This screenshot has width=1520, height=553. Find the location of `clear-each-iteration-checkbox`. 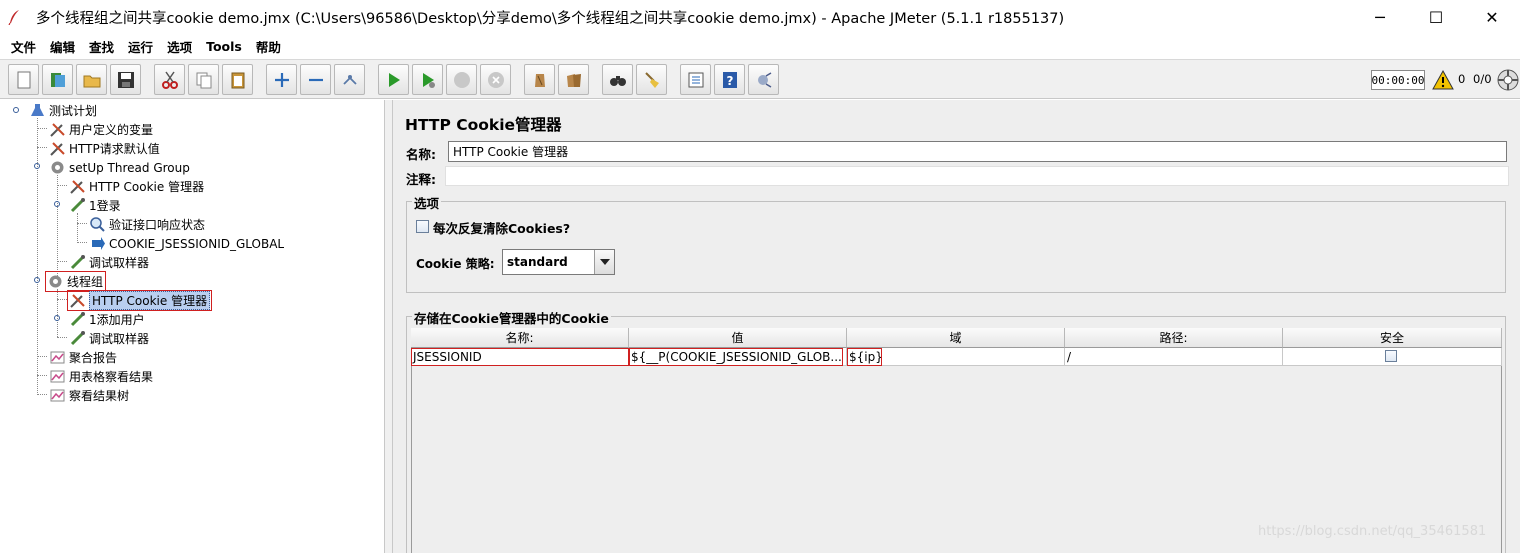

clear-each-iteration-checkbox is located at coordinates (422, 226).